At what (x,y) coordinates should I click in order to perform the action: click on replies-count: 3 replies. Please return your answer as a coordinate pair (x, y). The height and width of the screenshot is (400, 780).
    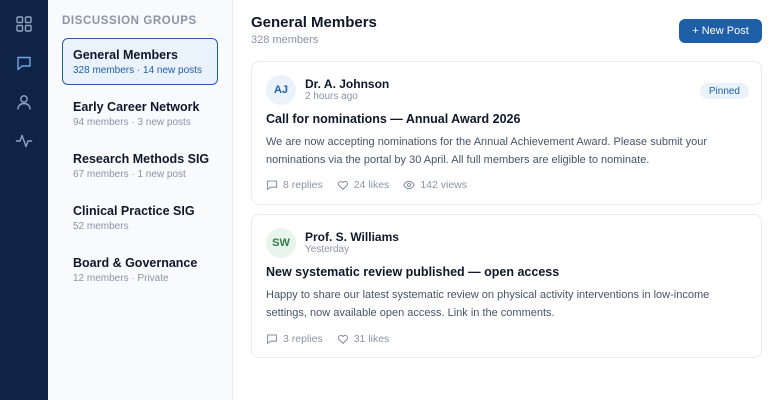
    Looking at the image, I should click on (303, 339).